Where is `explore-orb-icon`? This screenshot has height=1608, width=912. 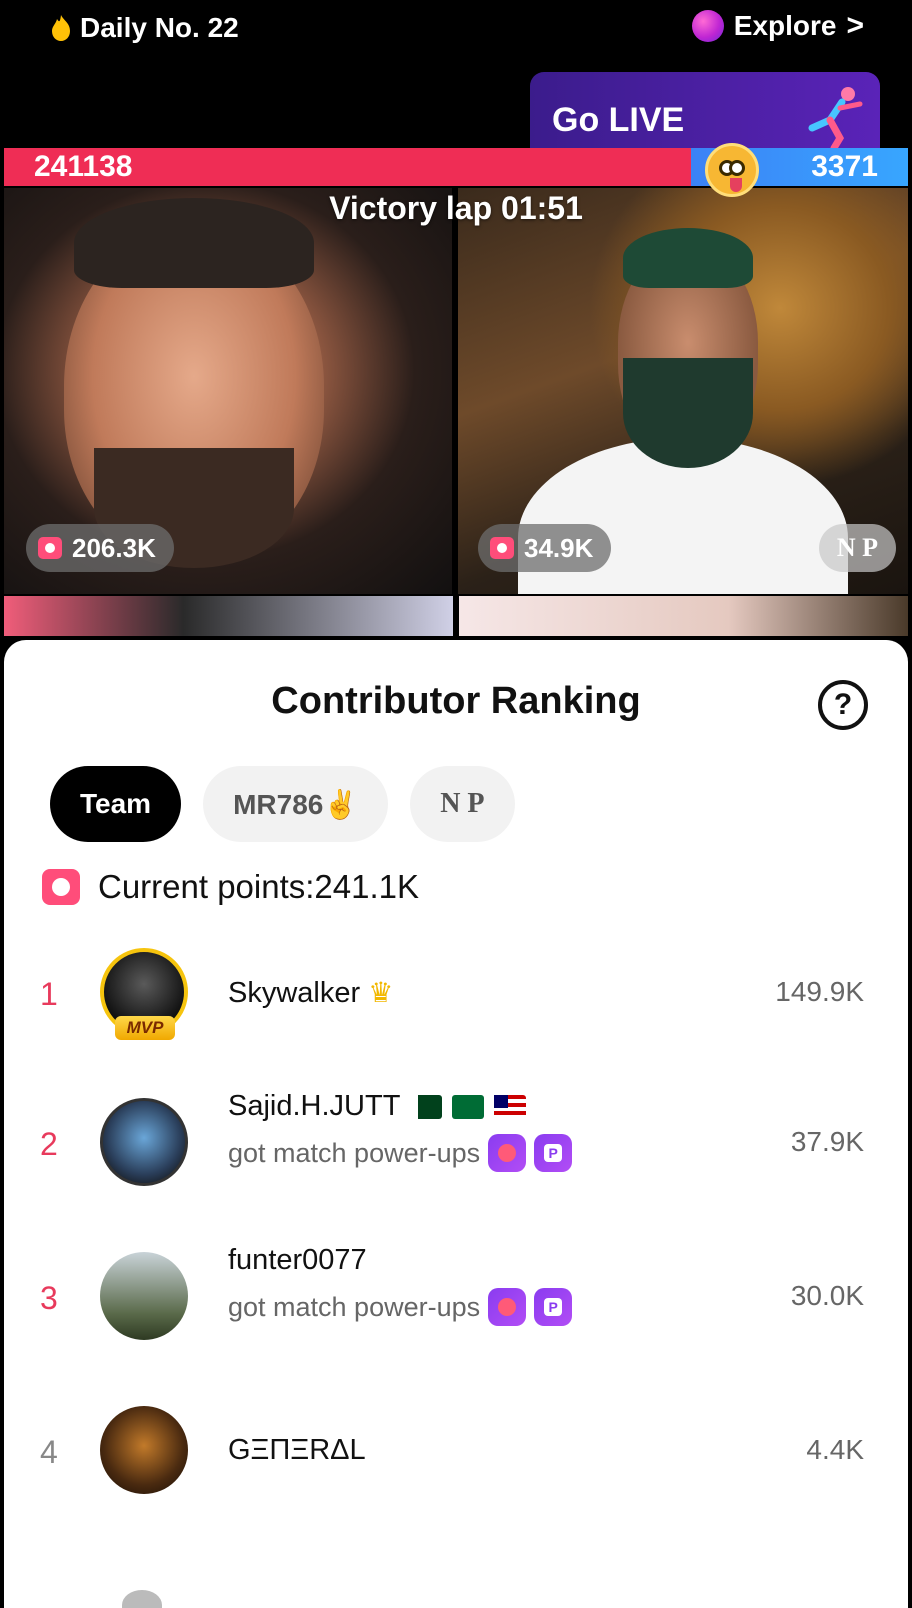 explore-orb-icon is located at coordinates (707, 26).